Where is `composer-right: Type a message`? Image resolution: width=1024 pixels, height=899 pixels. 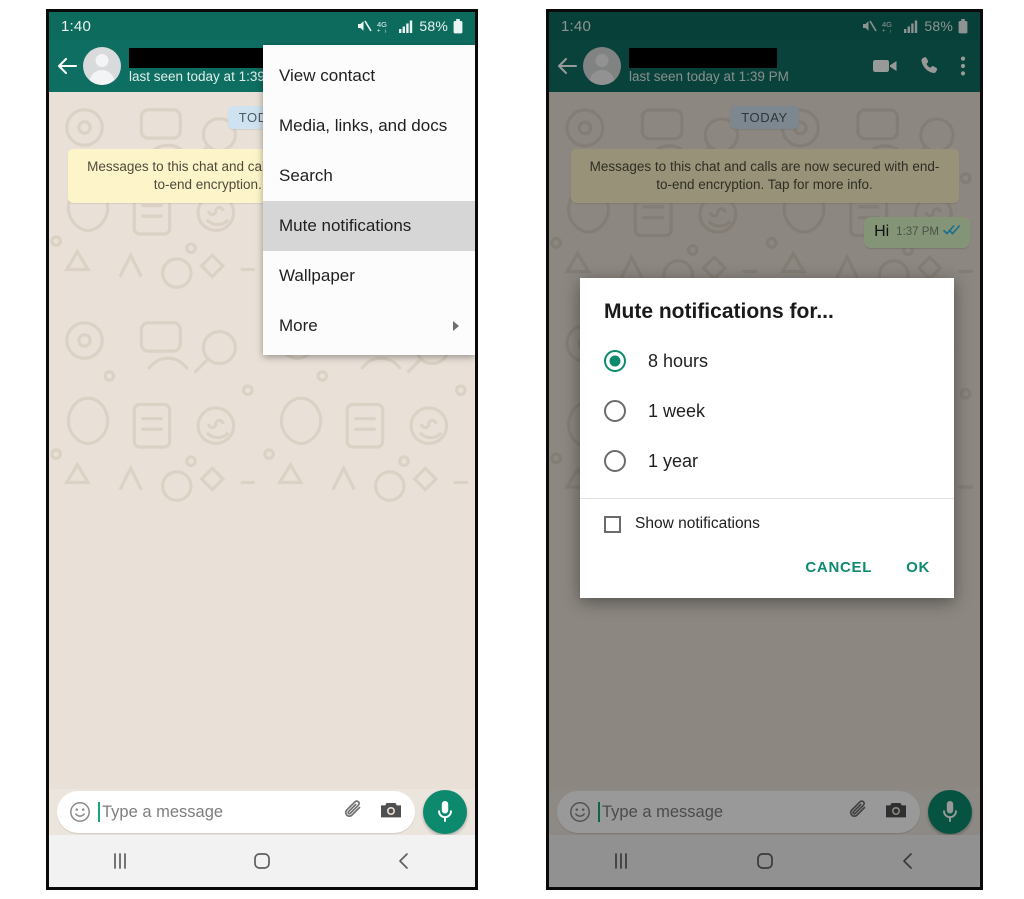 composer-right: Type a message is located at coordinates (764, 812).